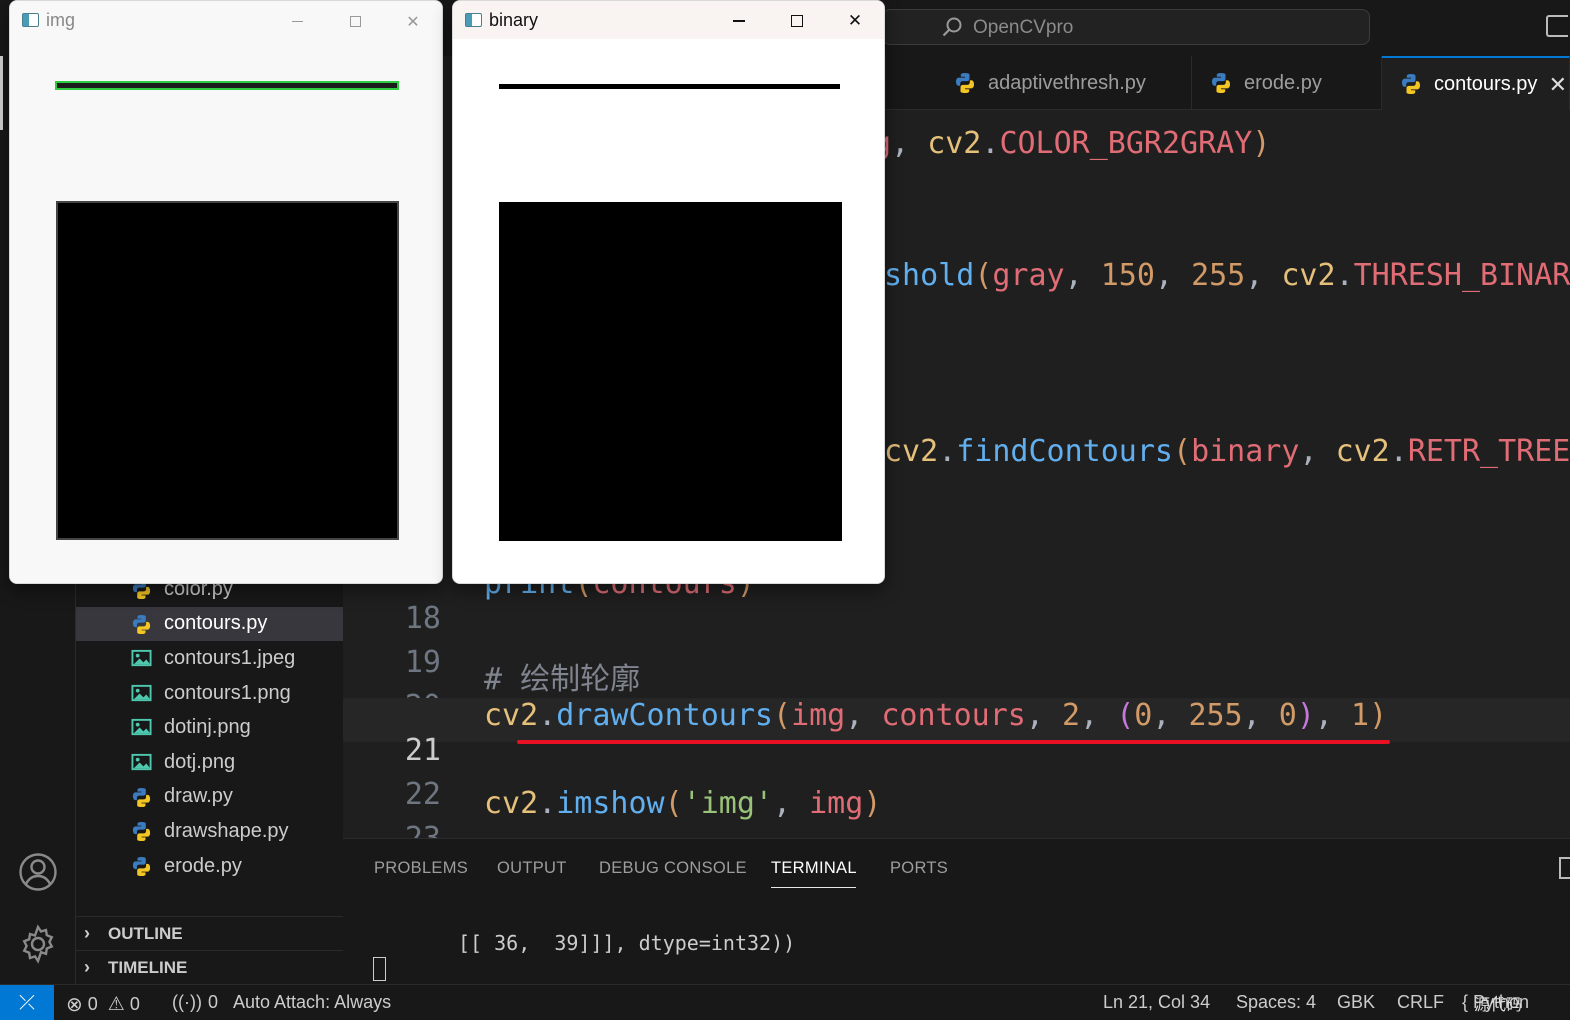 Image resolution: width=1570 pixels, height=1020 pixels. I want to click on line-number: 23, so click(392, 829).